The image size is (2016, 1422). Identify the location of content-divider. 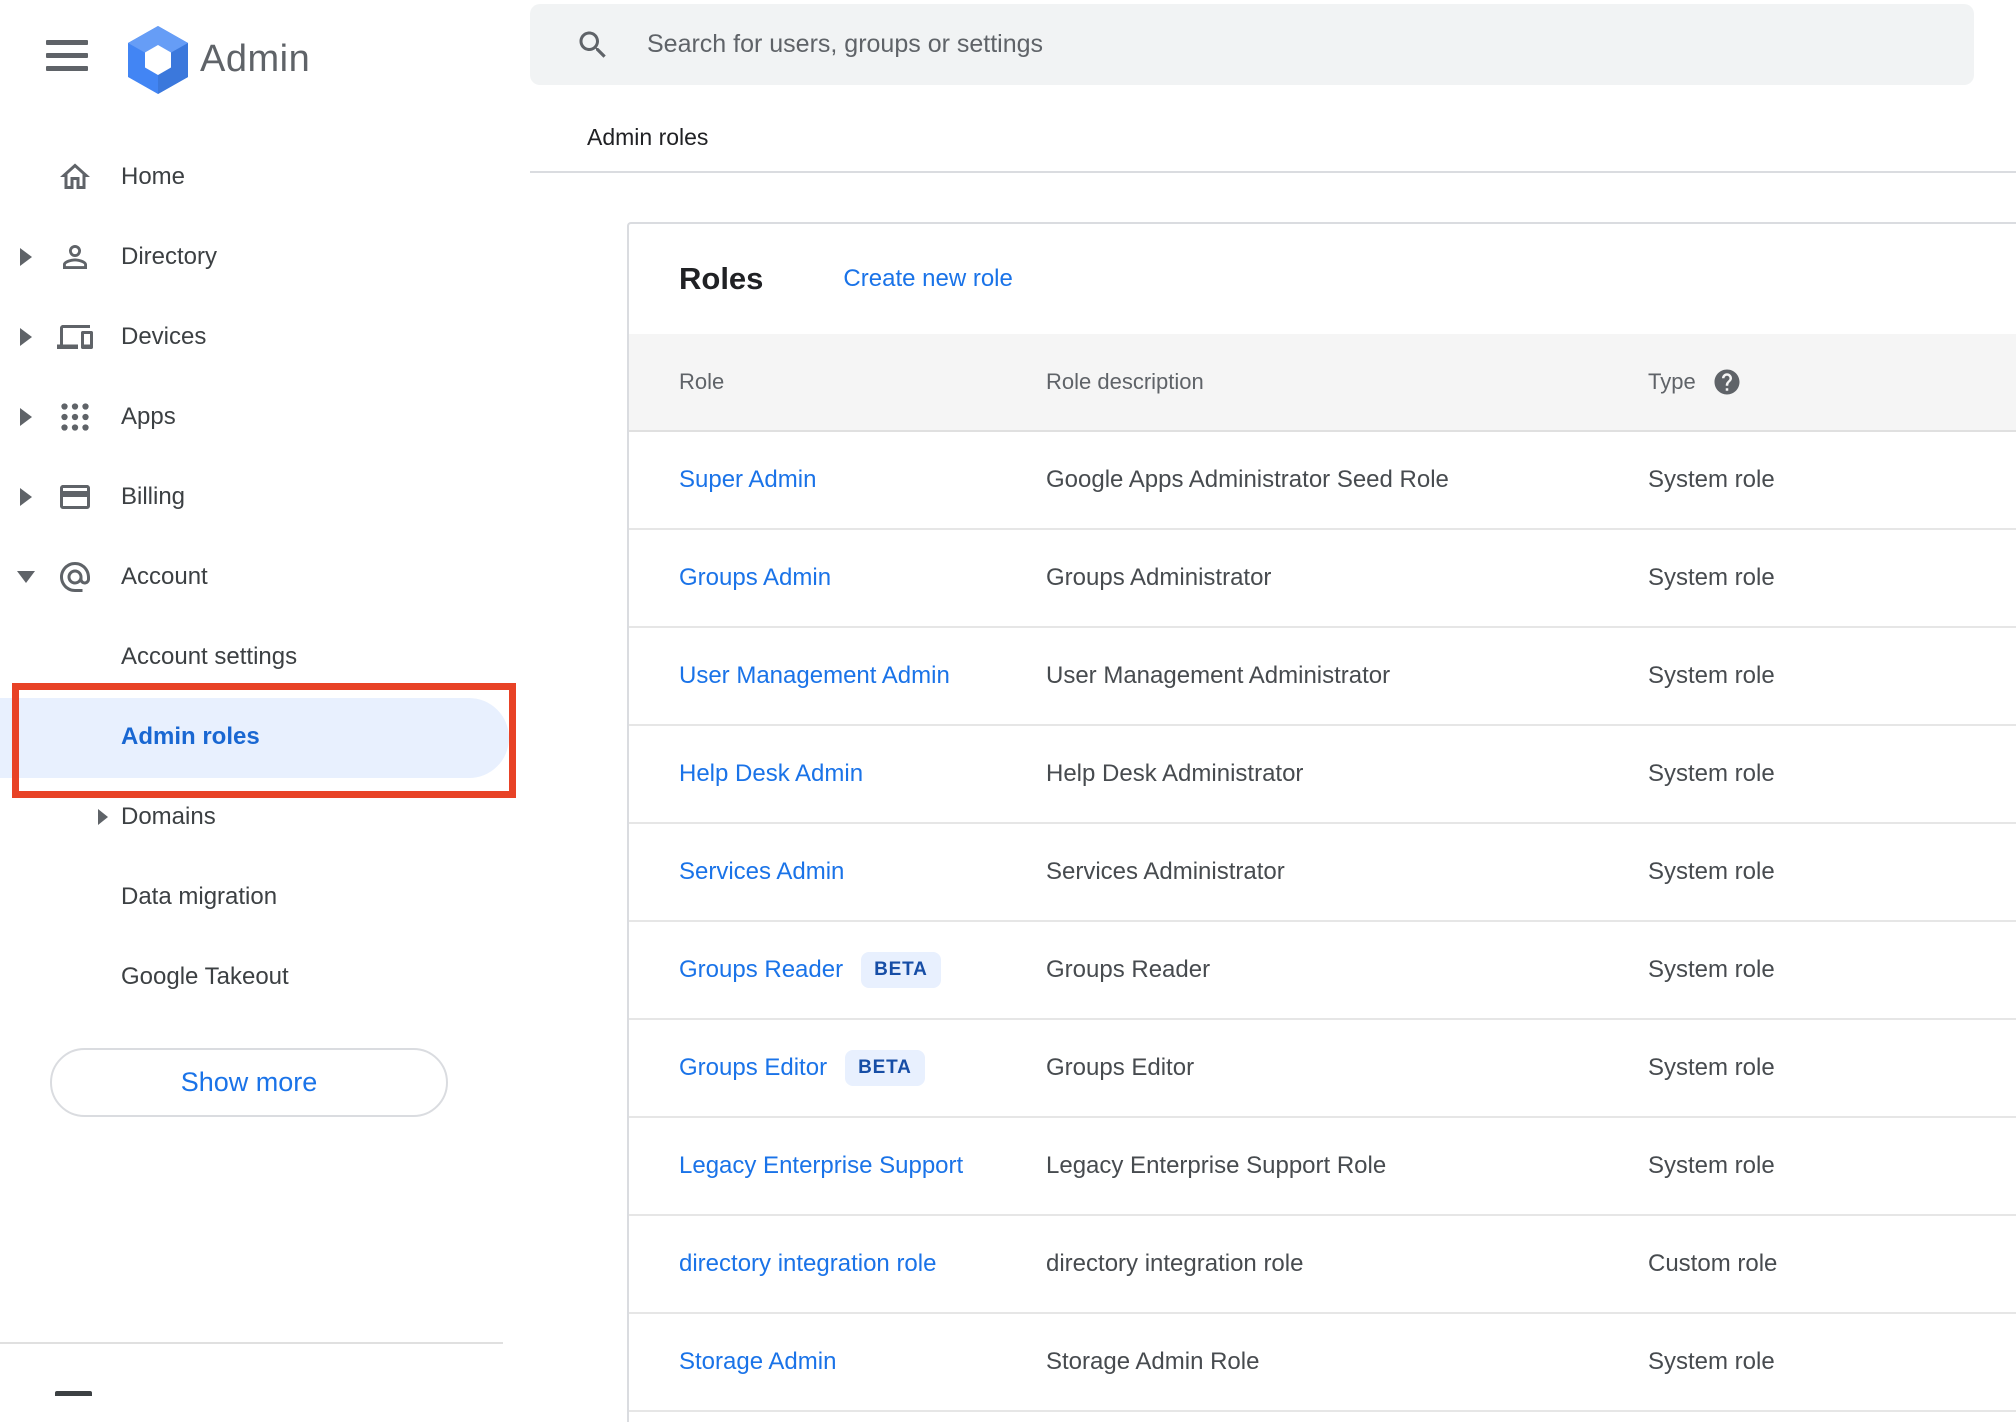
(1273, 172).